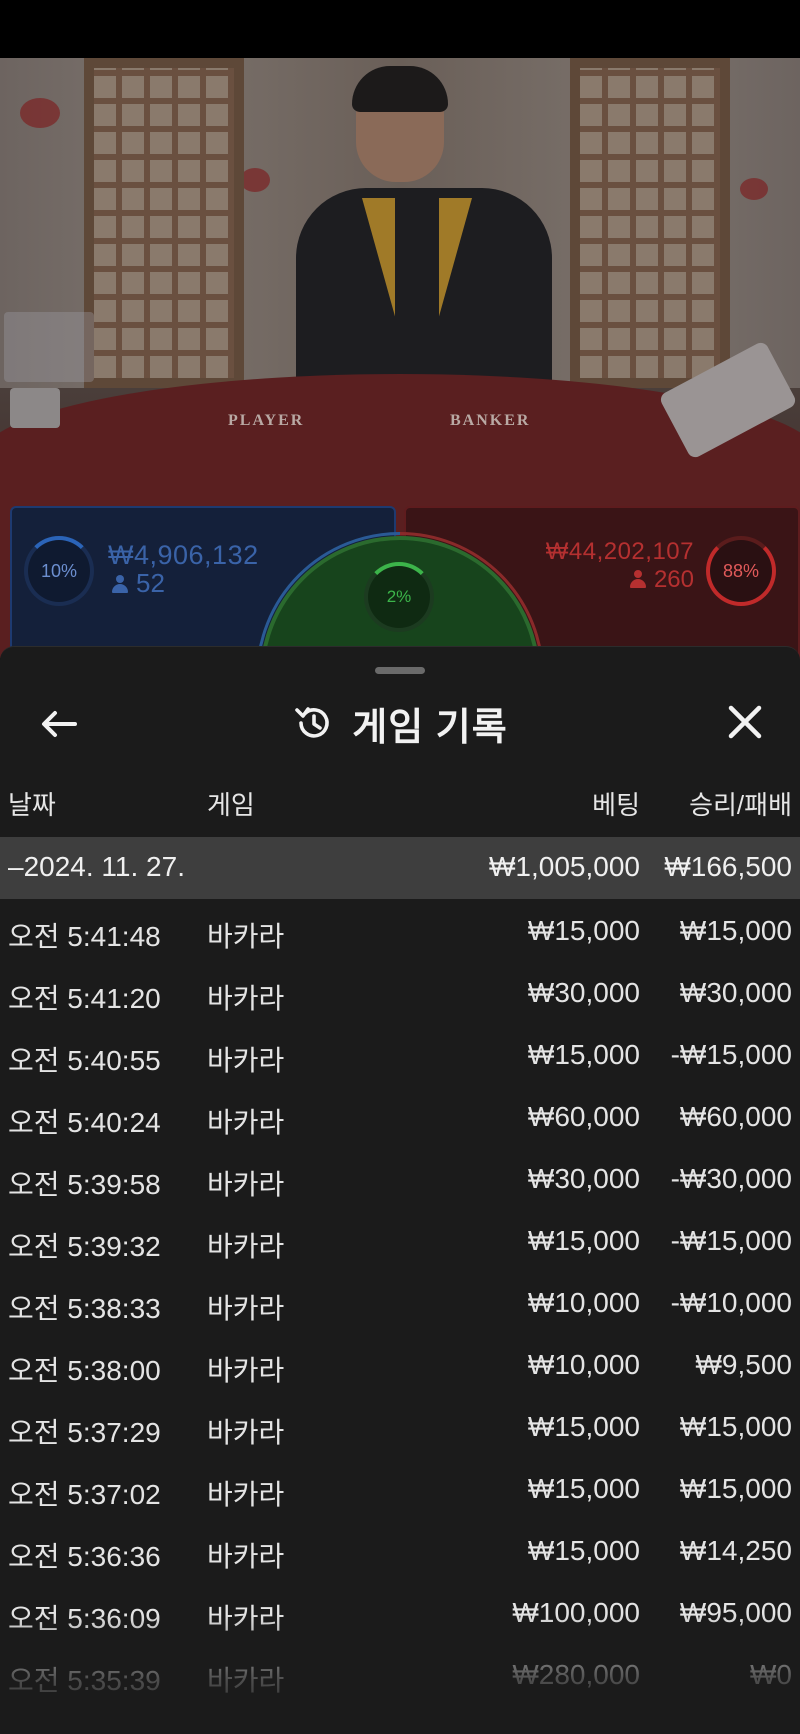 The height and width of the screenshot is (1734, 800). I want to click on player-percent: 10%, so click(59, 570).